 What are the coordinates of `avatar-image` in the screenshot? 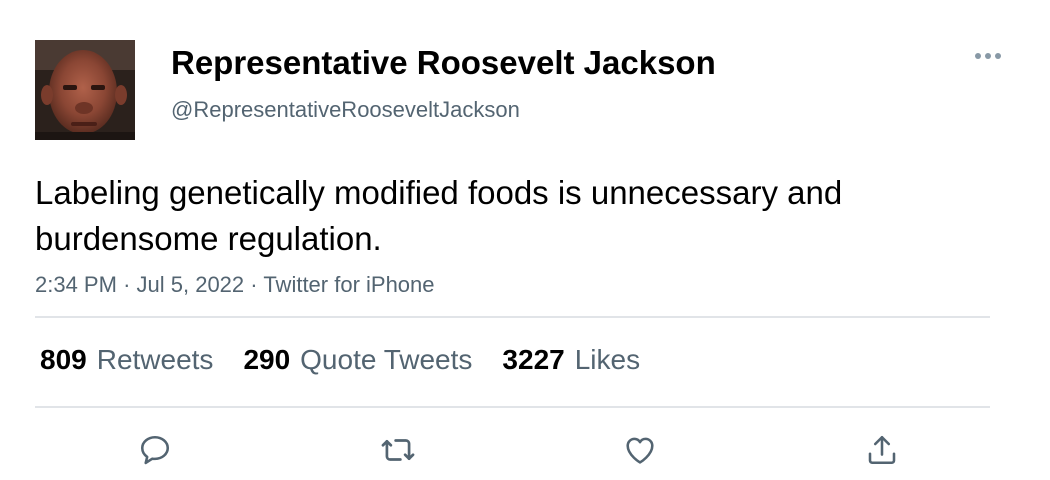 It's located at (85, 90).